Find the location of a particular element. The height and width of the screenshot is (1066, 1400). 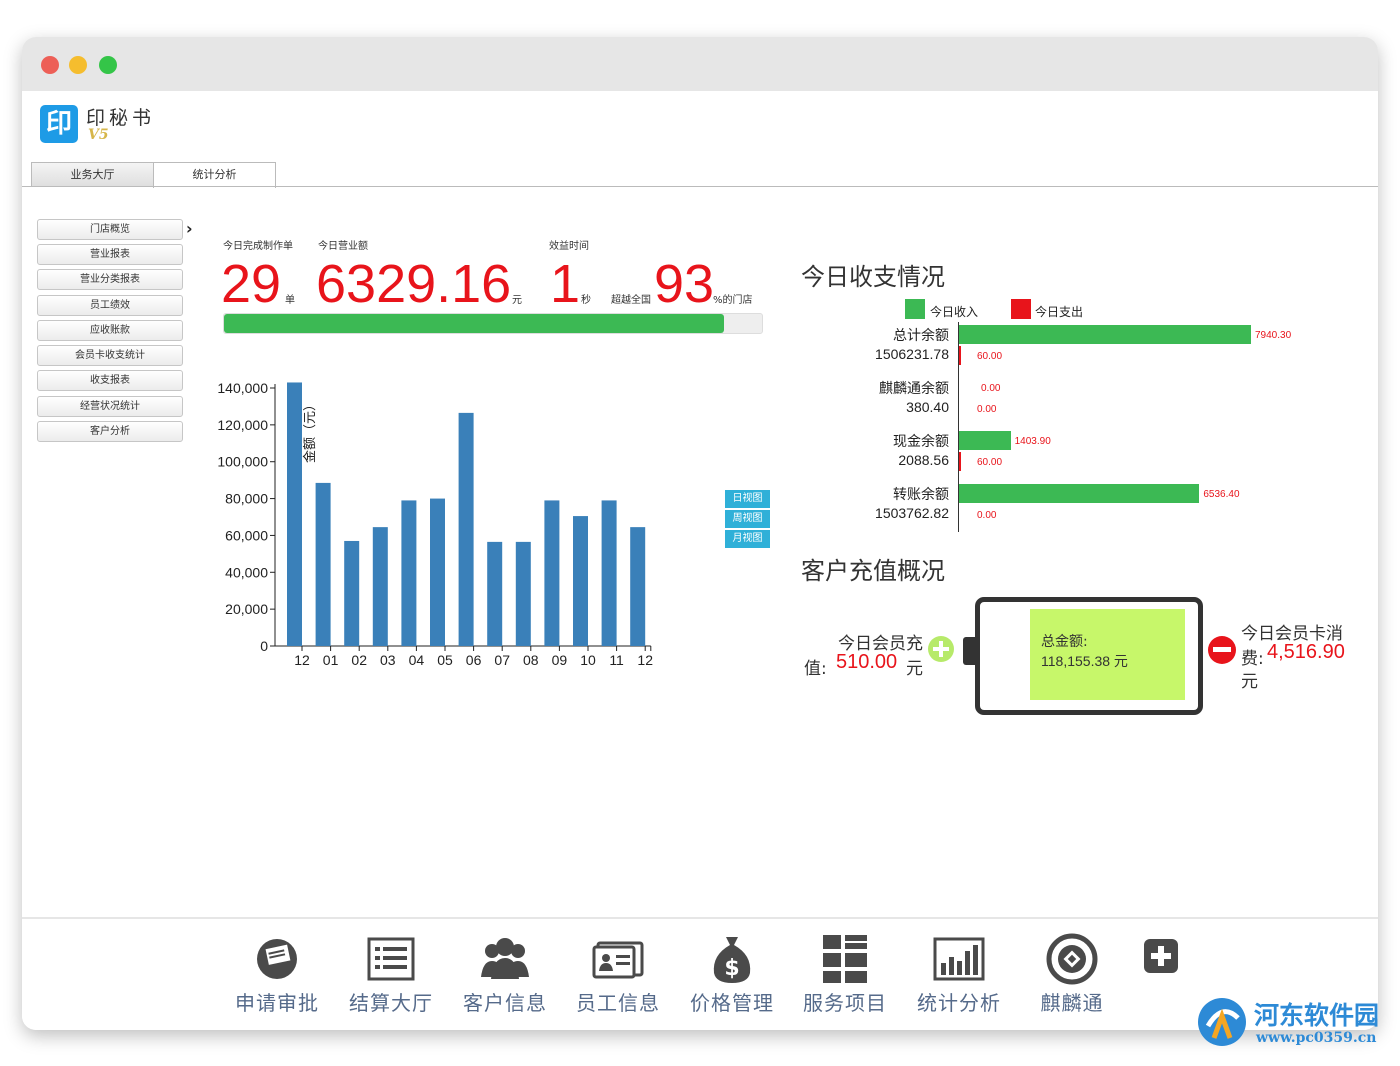

income-value-label: 1403.90 is located at coordinates (1032, 441).